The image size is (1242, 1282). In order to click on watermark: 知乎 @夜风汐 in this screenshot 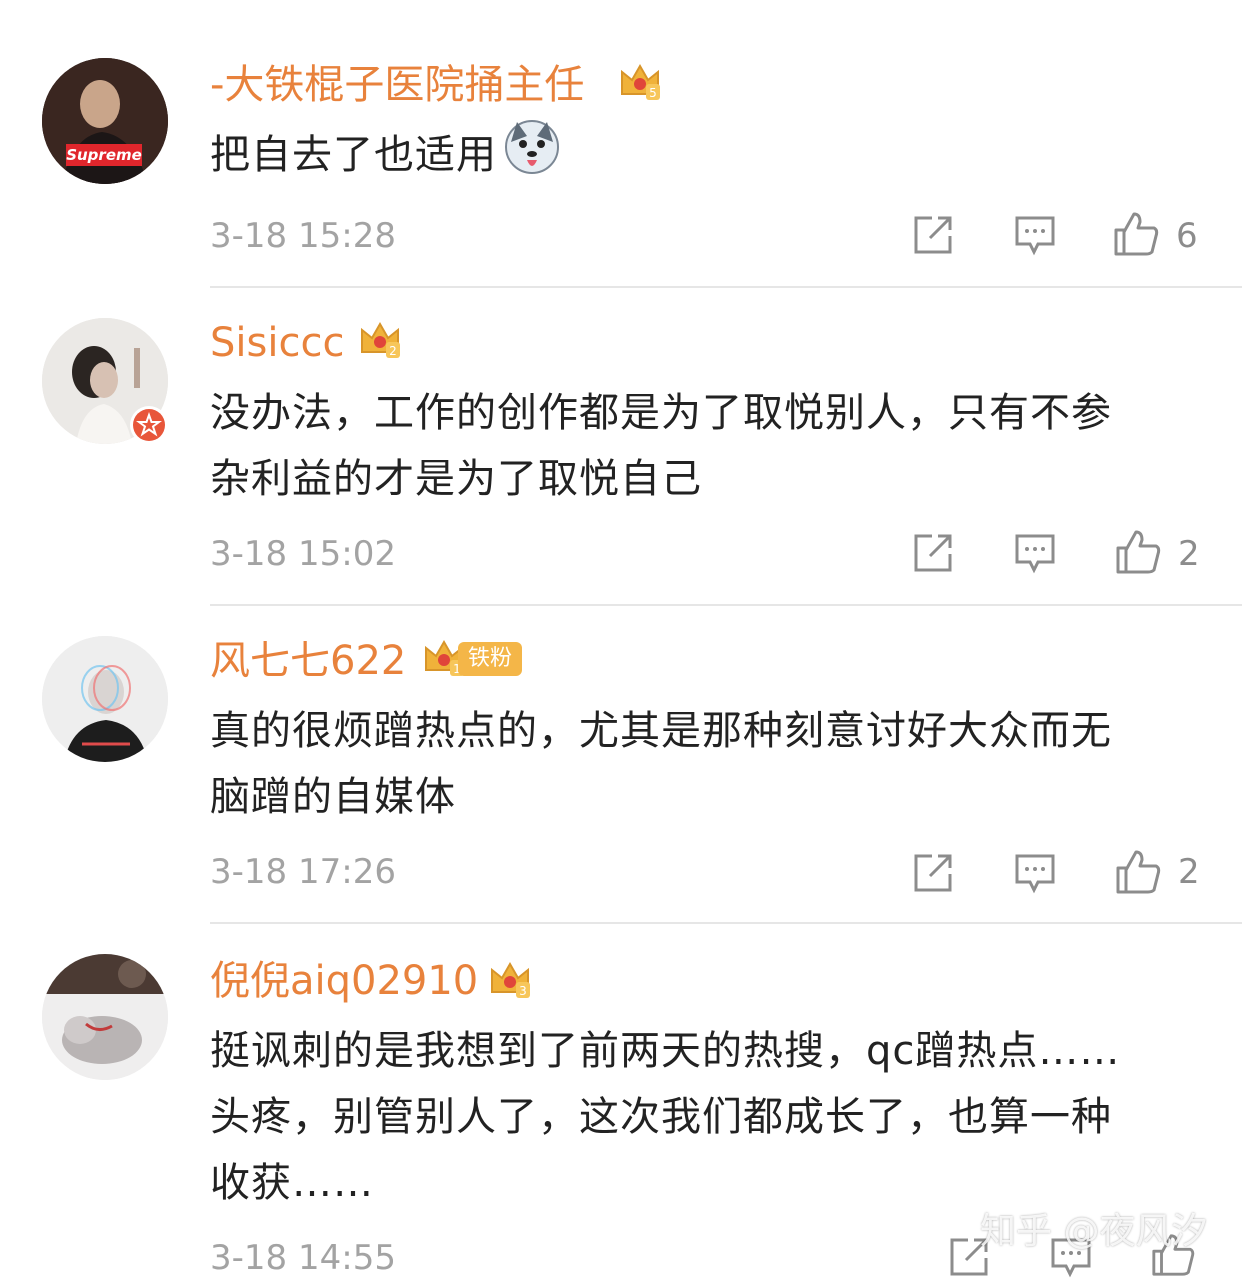, I will do `click(1094, 1231)`.